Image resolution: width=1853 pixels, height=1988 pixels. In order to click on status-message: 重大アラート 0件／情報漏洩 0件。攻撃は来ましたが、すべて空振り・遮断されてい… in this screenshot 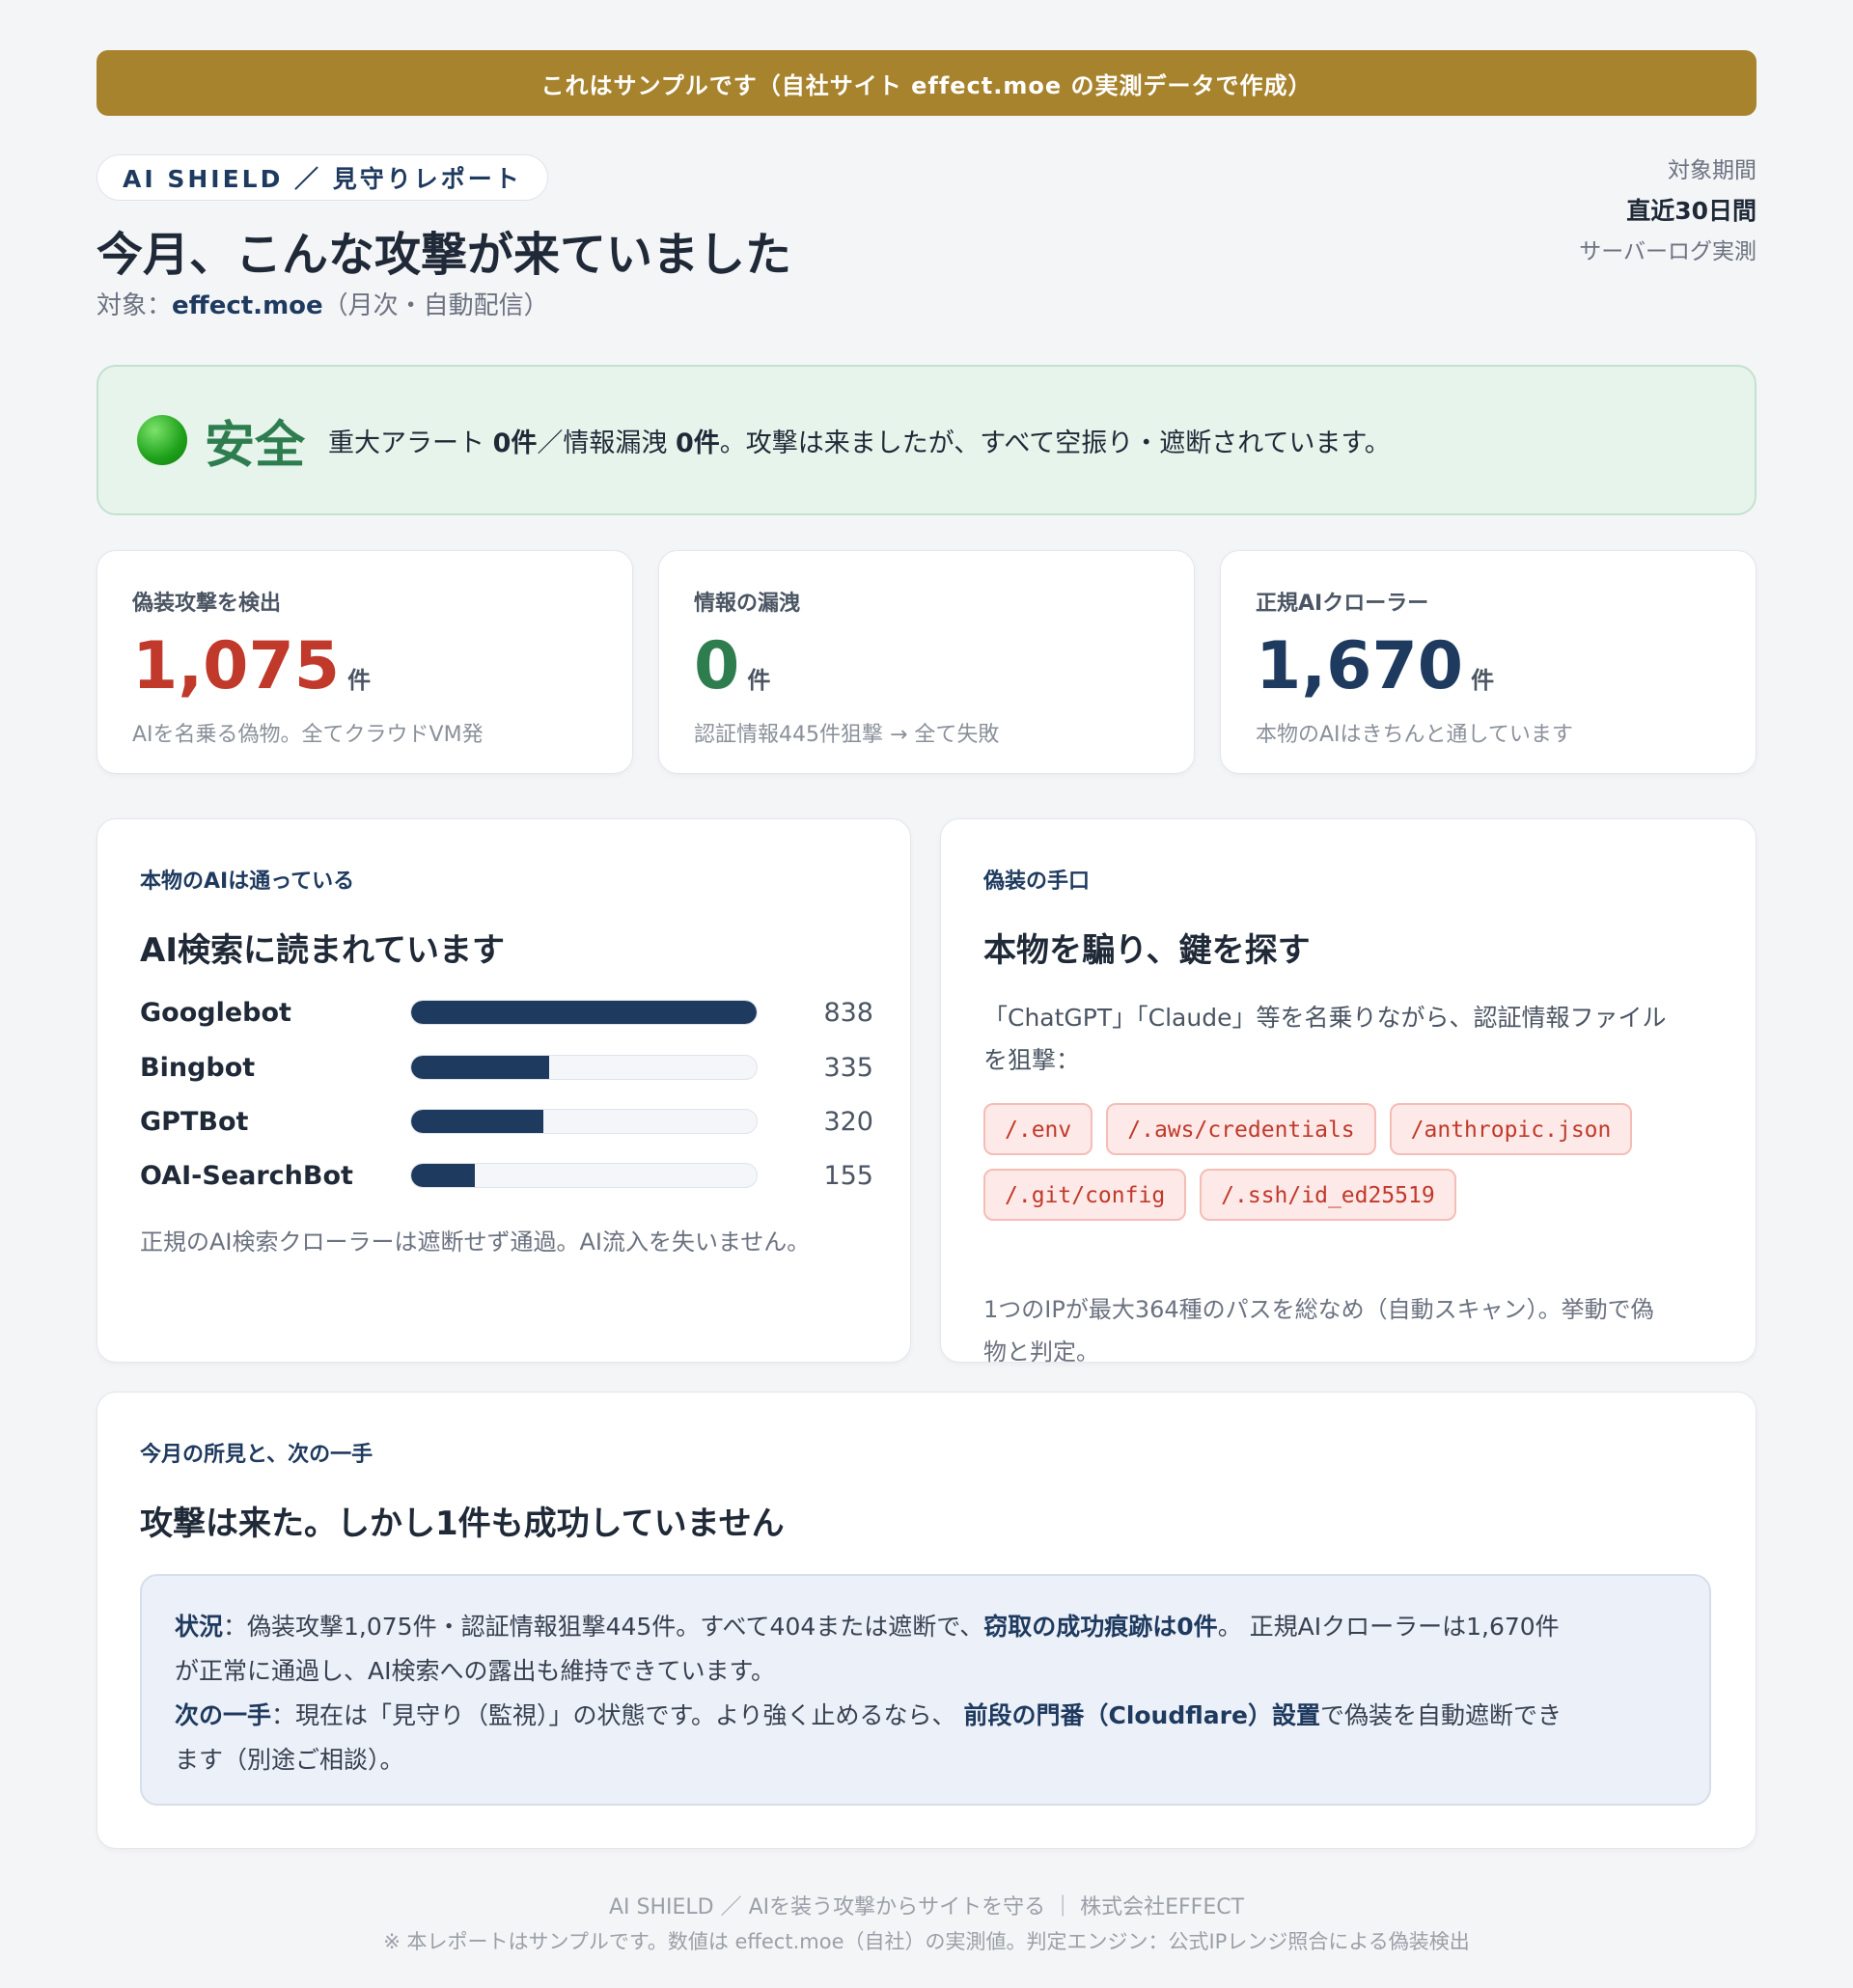, I will do `click(859, 440)`.